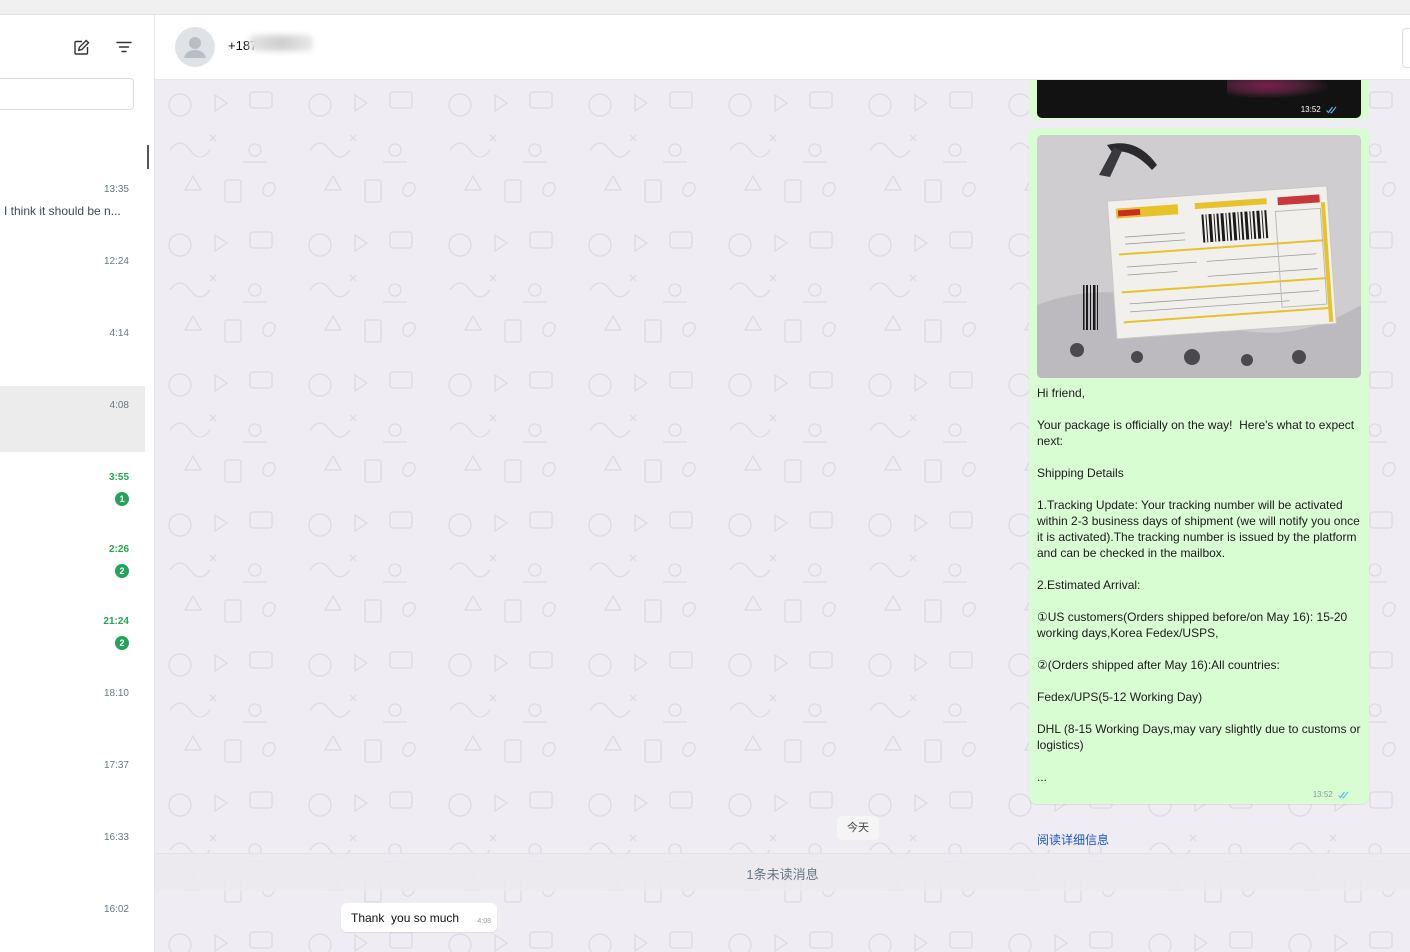 The height and width of the screenshot is (952, 1410). What do you see at coordinates (116, 189) in the screenshot?
I see `chat-time: 13:35` at bounding box center [116, 189].